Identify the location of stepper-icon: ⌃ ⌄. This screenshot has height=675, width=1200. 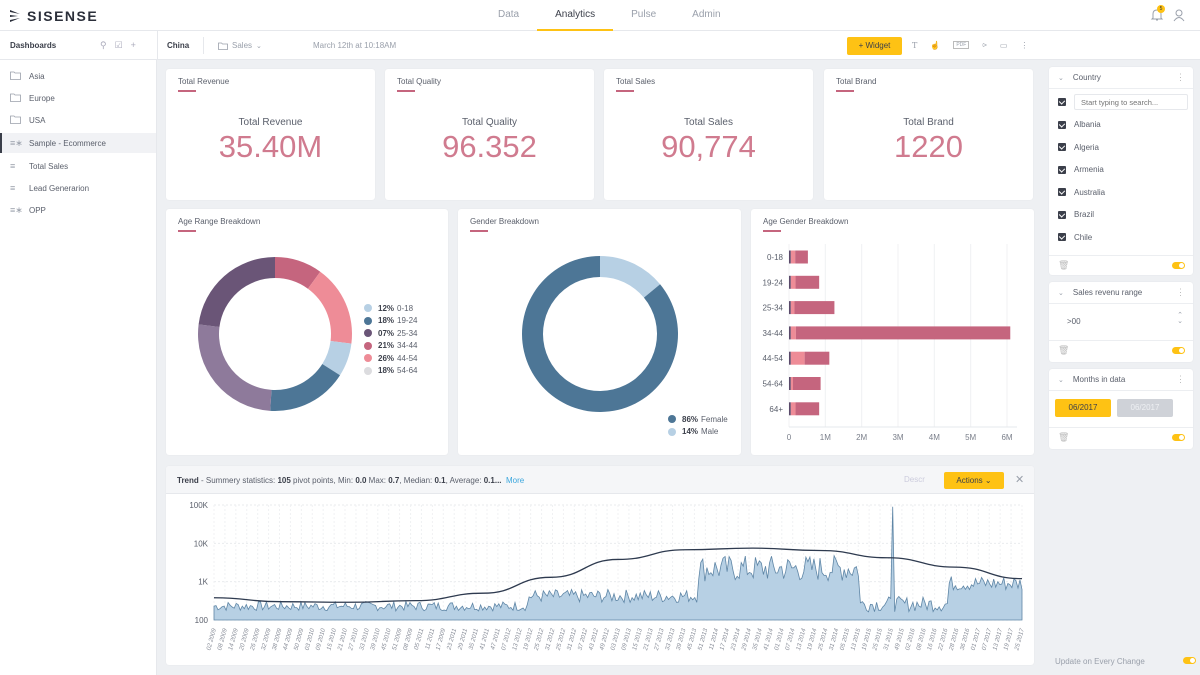
(1180, 318).